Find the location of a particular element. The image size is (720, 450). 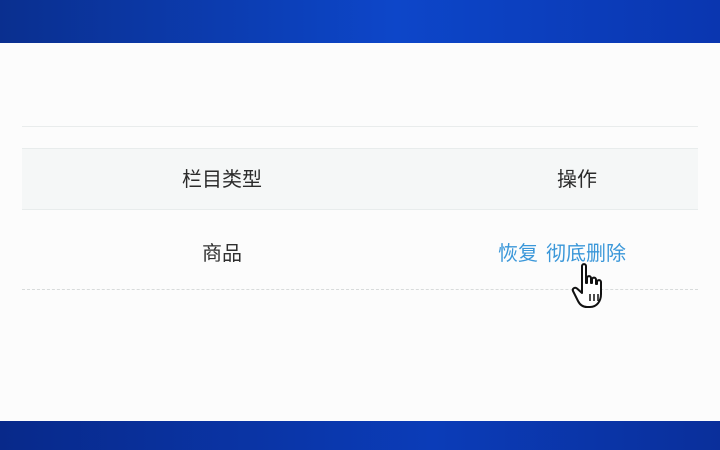

column-header-category-type: 栏目类型 is located at coordinates (222, 179).